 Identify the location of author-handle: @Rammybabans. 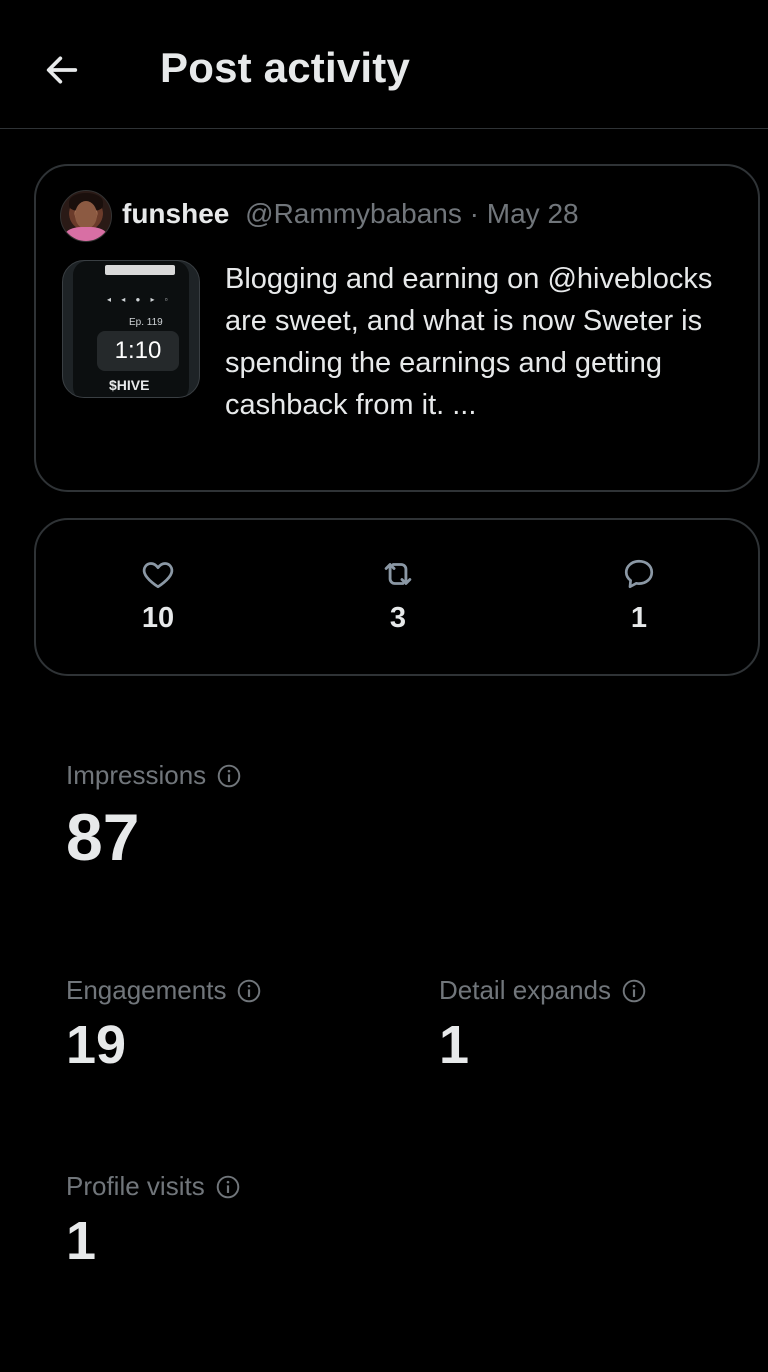
(353, 213).